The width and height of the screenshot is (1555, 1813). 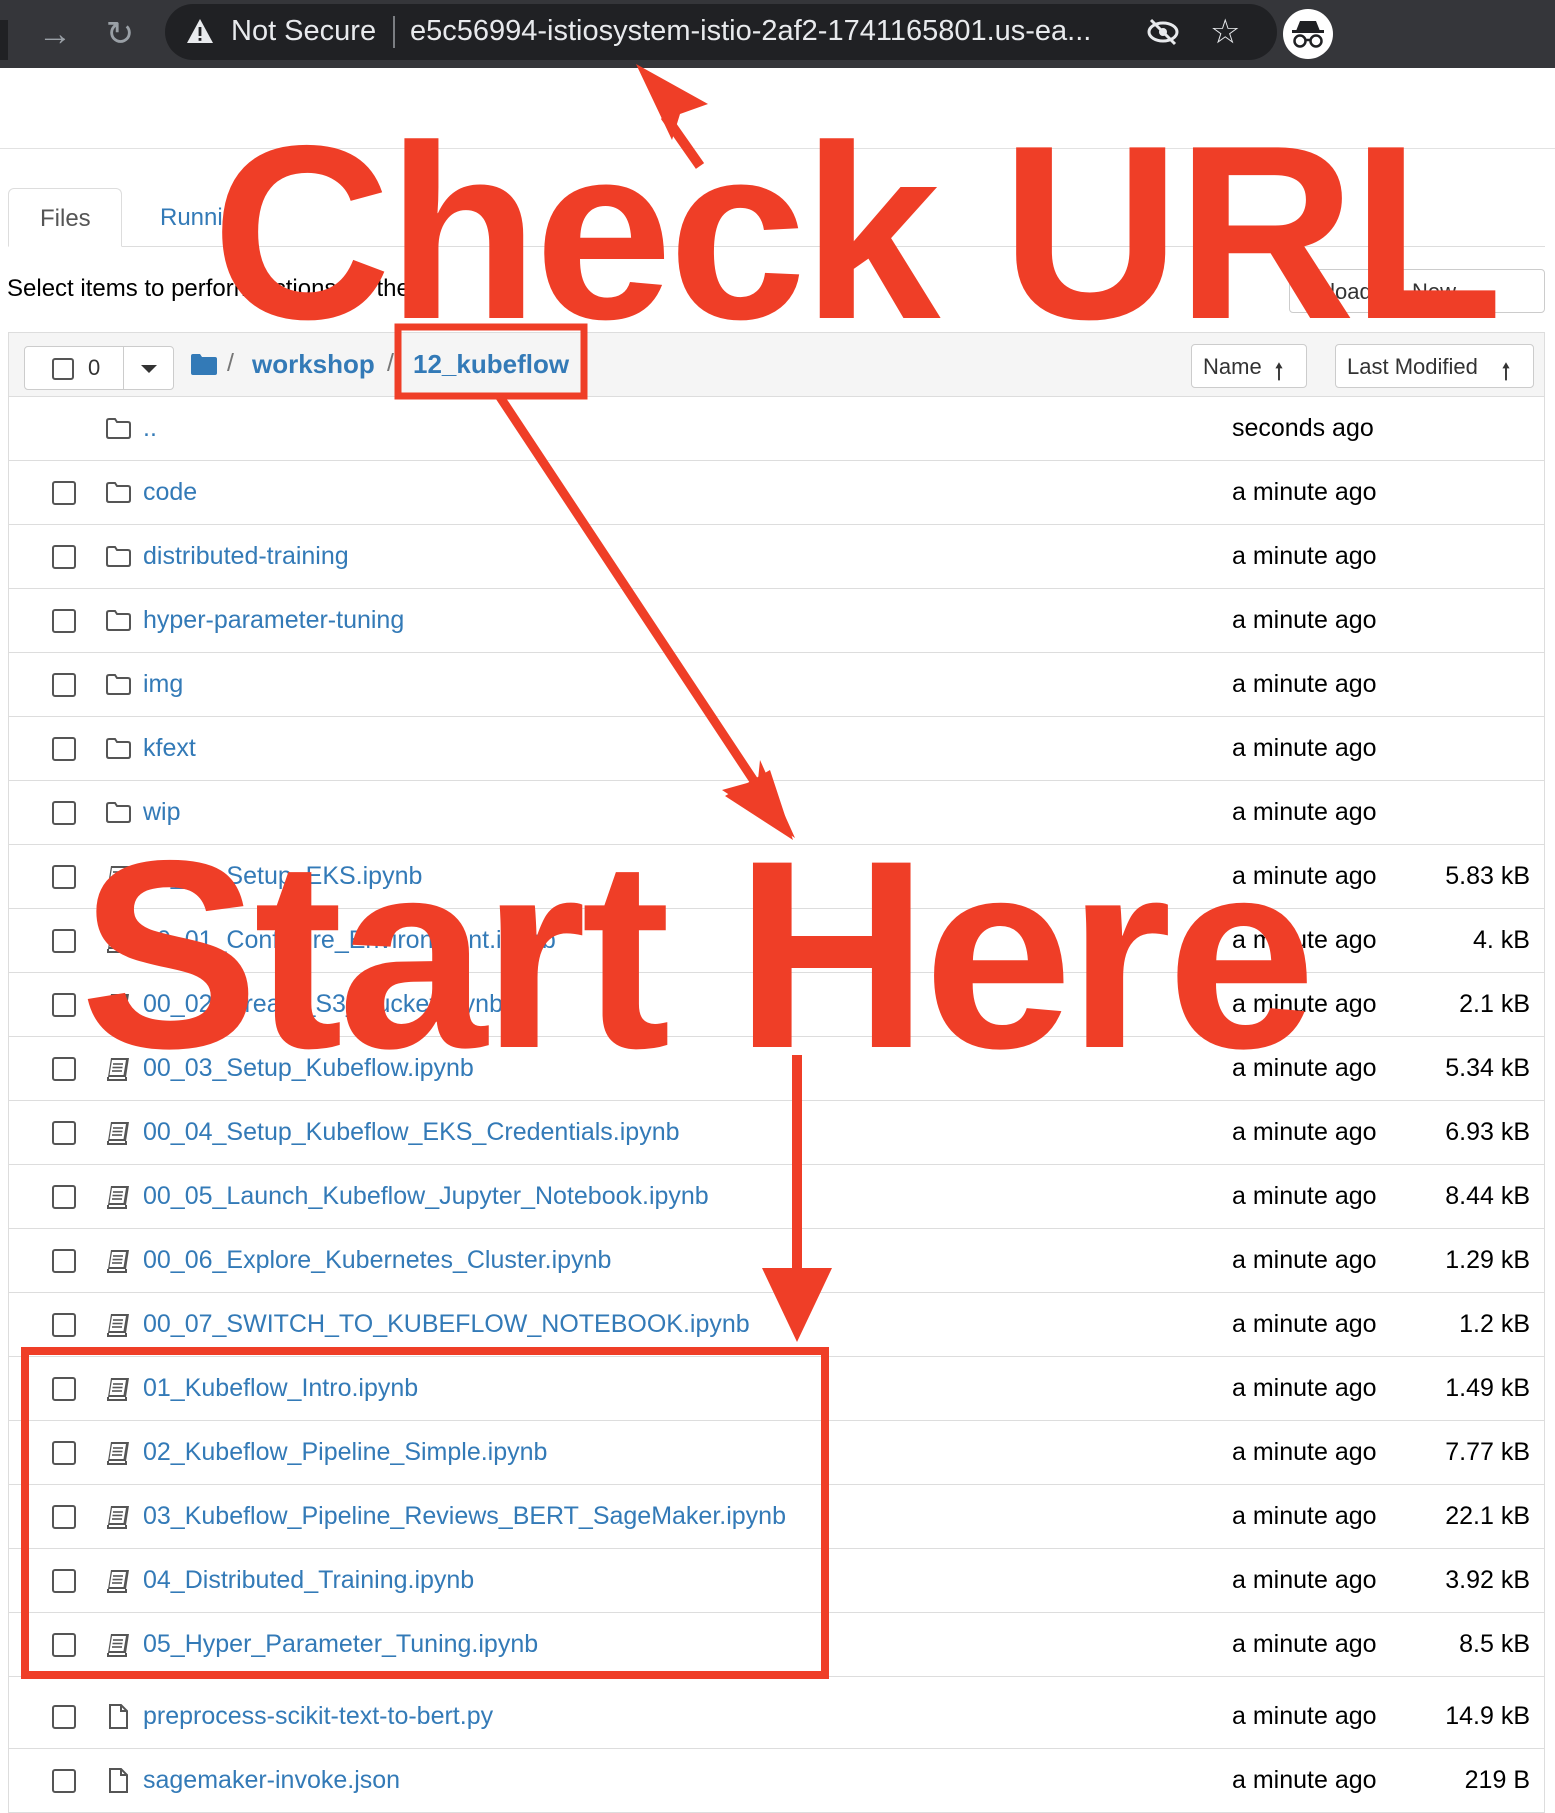 What do you see at coordinates (4, 40) in the screenshot?
I see `back-arrow-icon` at bounding box center [4, 40].